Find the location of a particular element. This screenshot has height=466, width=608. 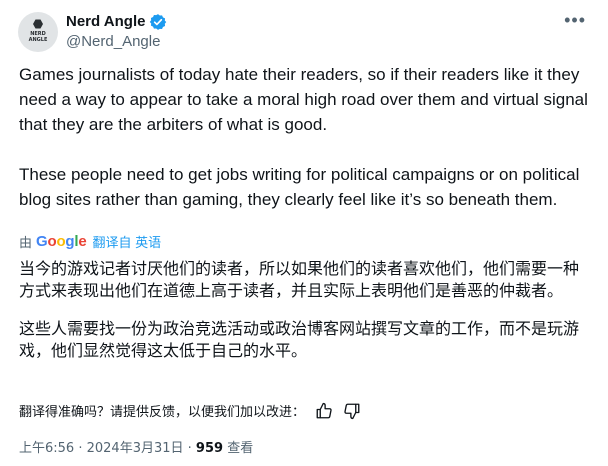

tweet-date: 2024年3月31日 is located at coordinates (135, 448).